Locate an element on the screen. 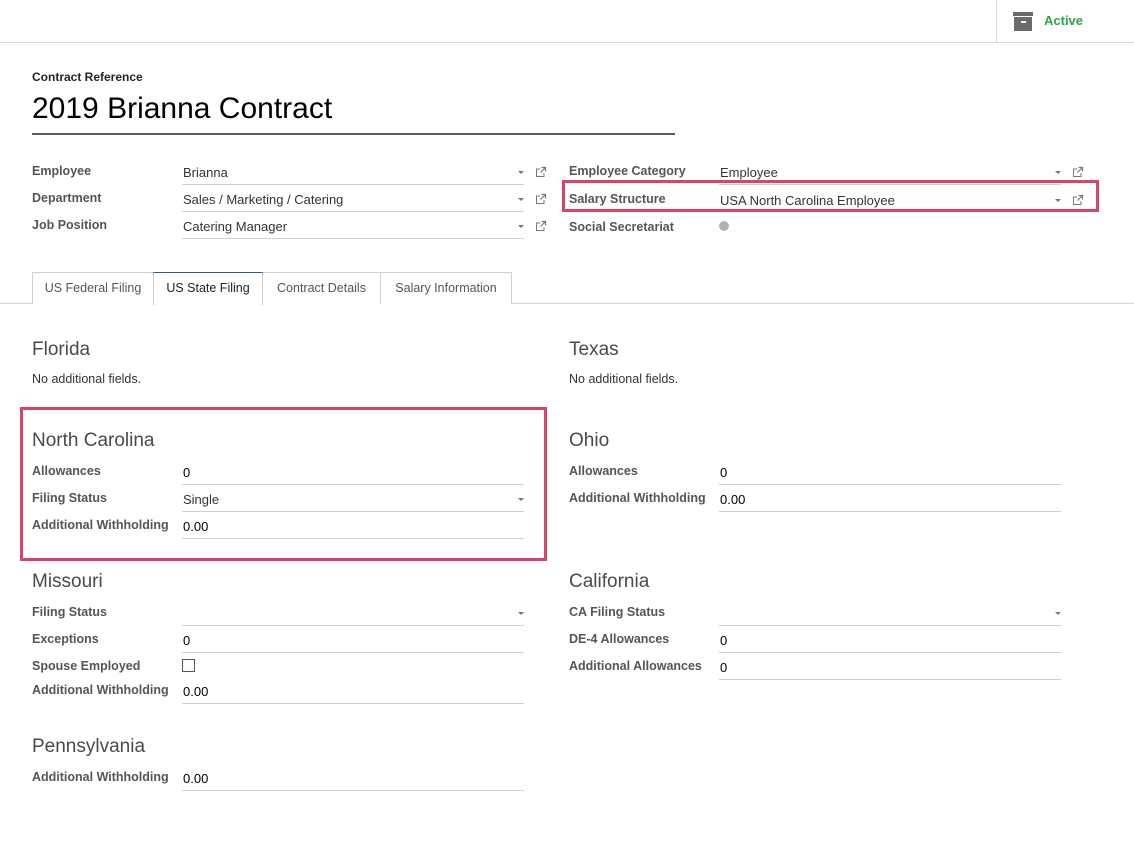  tab-salary-information: Salary Information is located at coordinates (446, 288).